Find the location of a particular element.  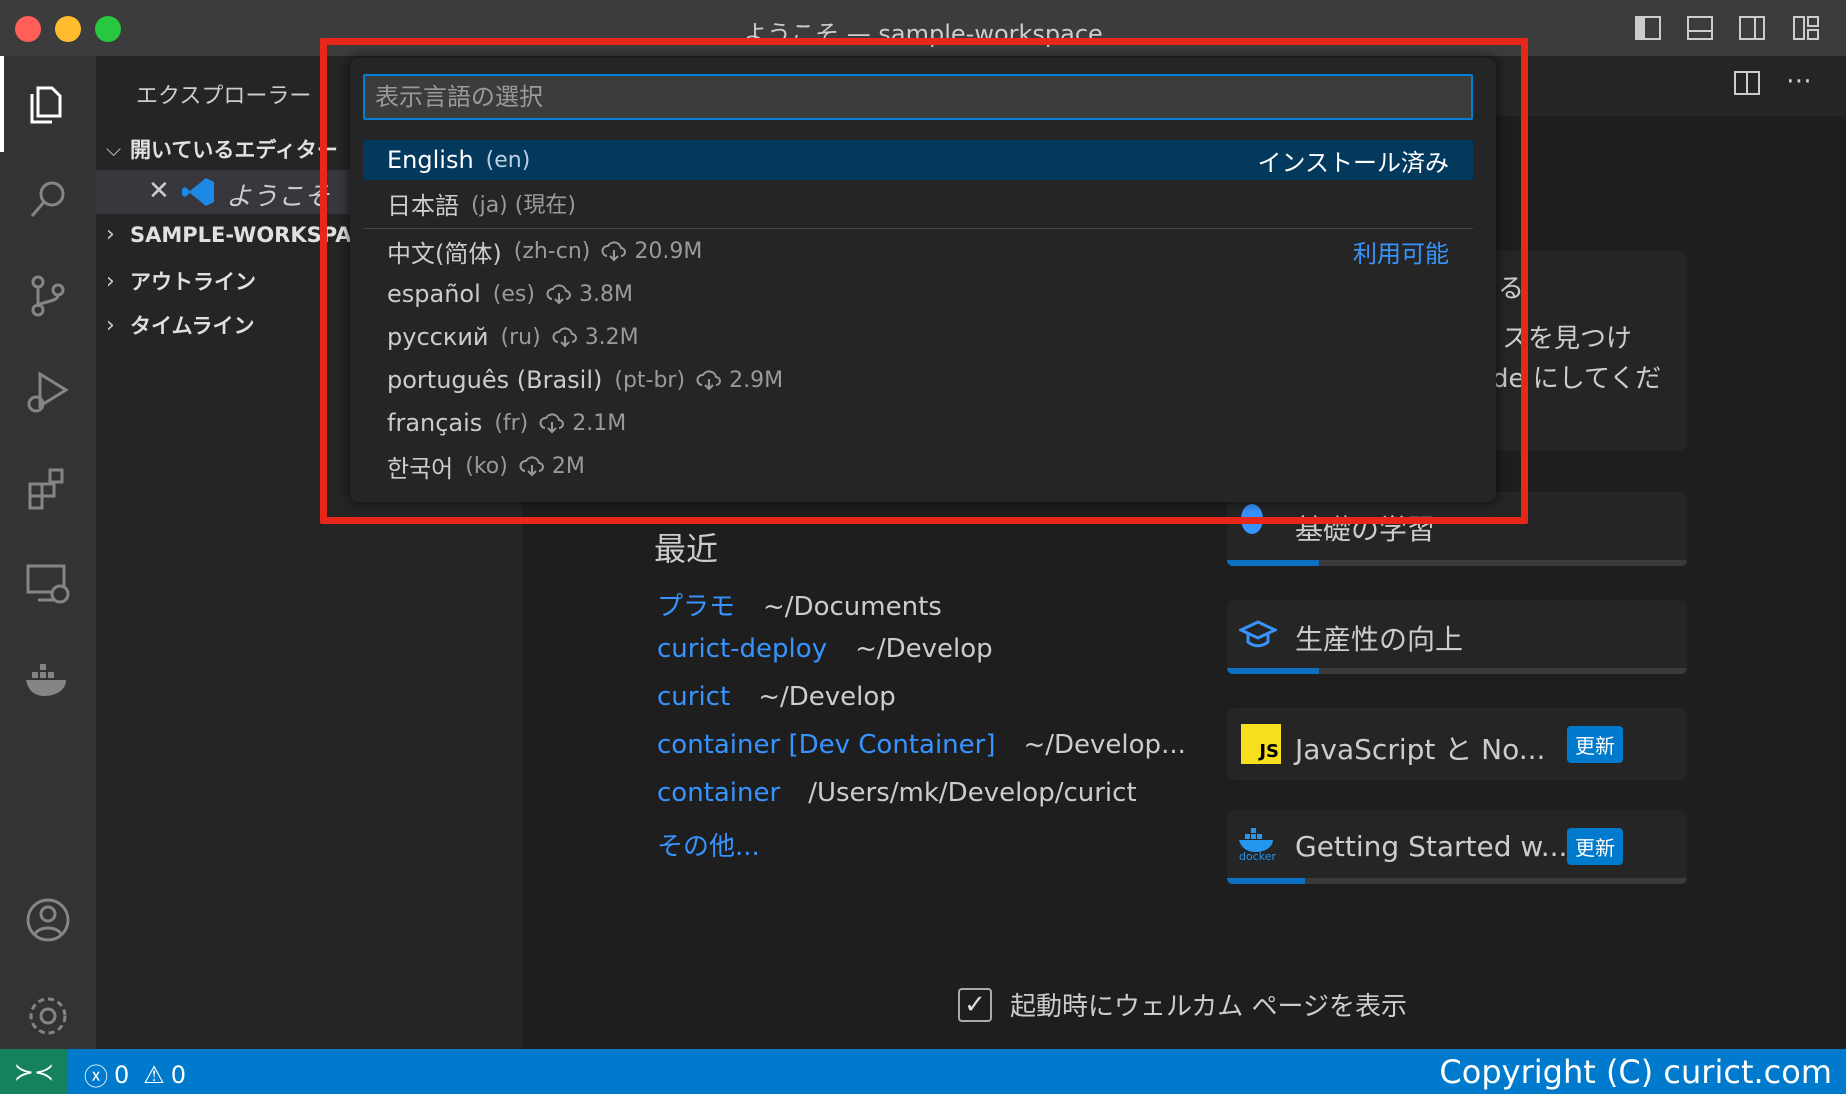

docker-icon is located at coordinates (48, 680).